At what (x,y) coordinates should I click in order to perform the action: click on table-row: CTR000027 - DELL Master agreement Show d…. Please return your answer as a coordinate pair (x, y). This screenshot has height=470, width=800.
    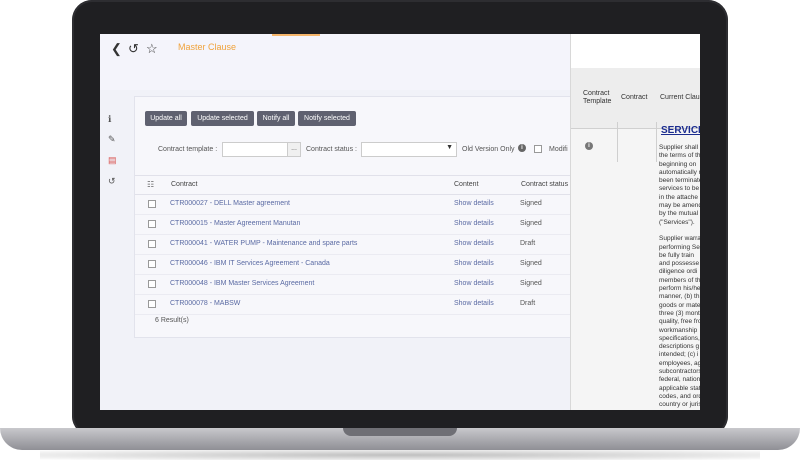
    Looking at the image, I should click on (353, 204).